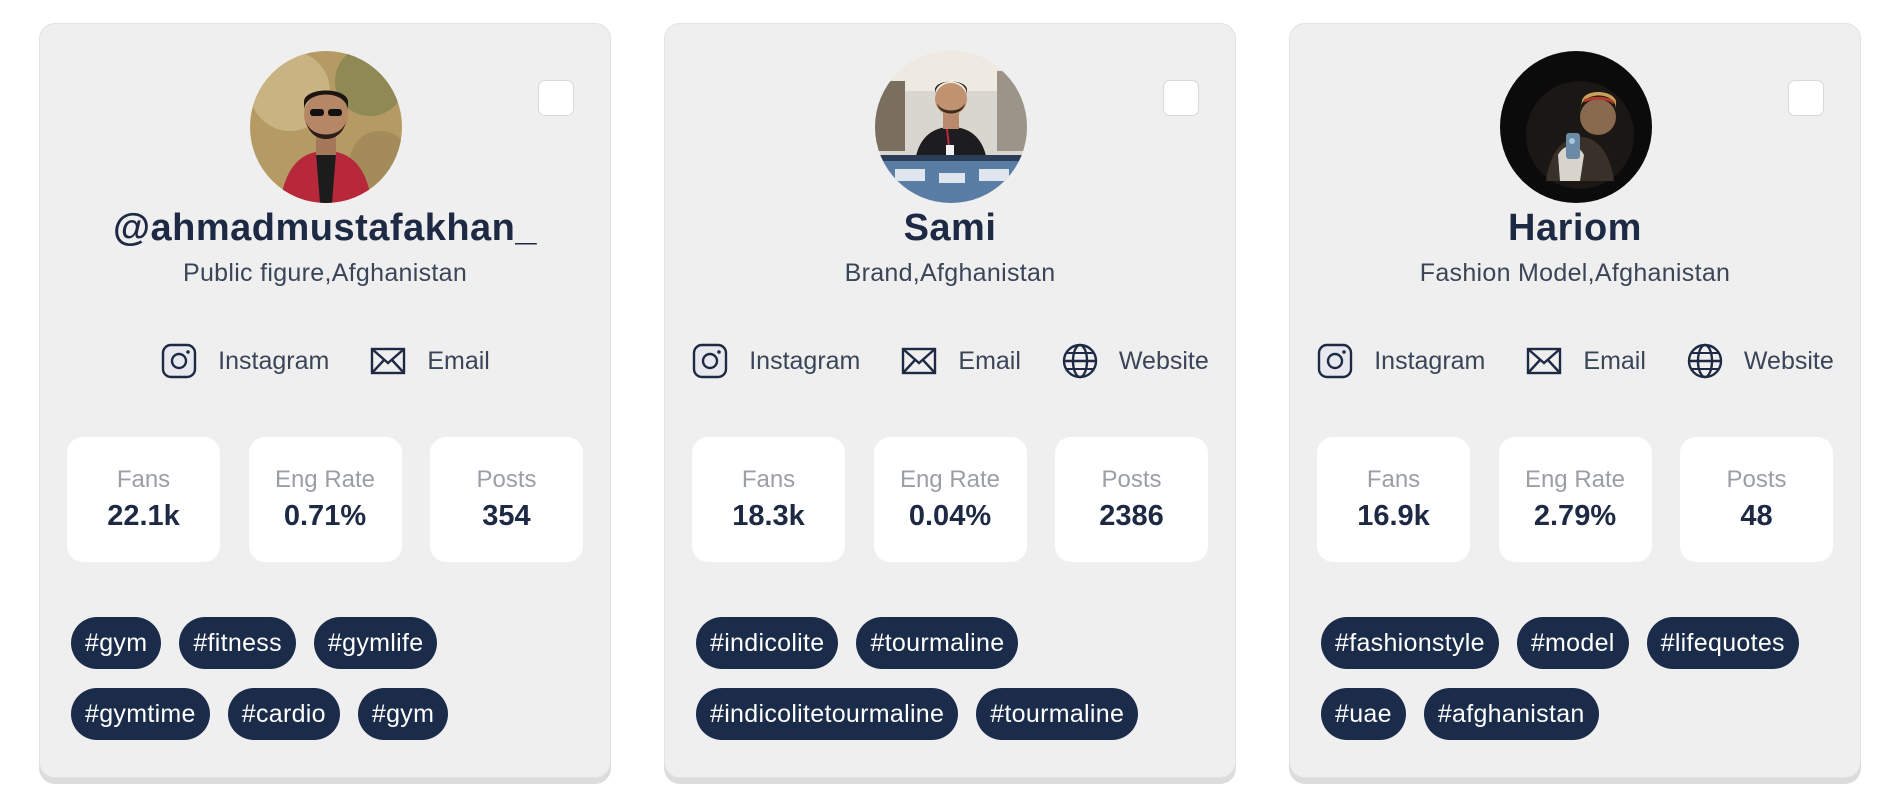  What do you see at coordinates (1393, 516) in the screenshot?
I see `stat-value: 16.9k` at bounding box center [1393, 516].